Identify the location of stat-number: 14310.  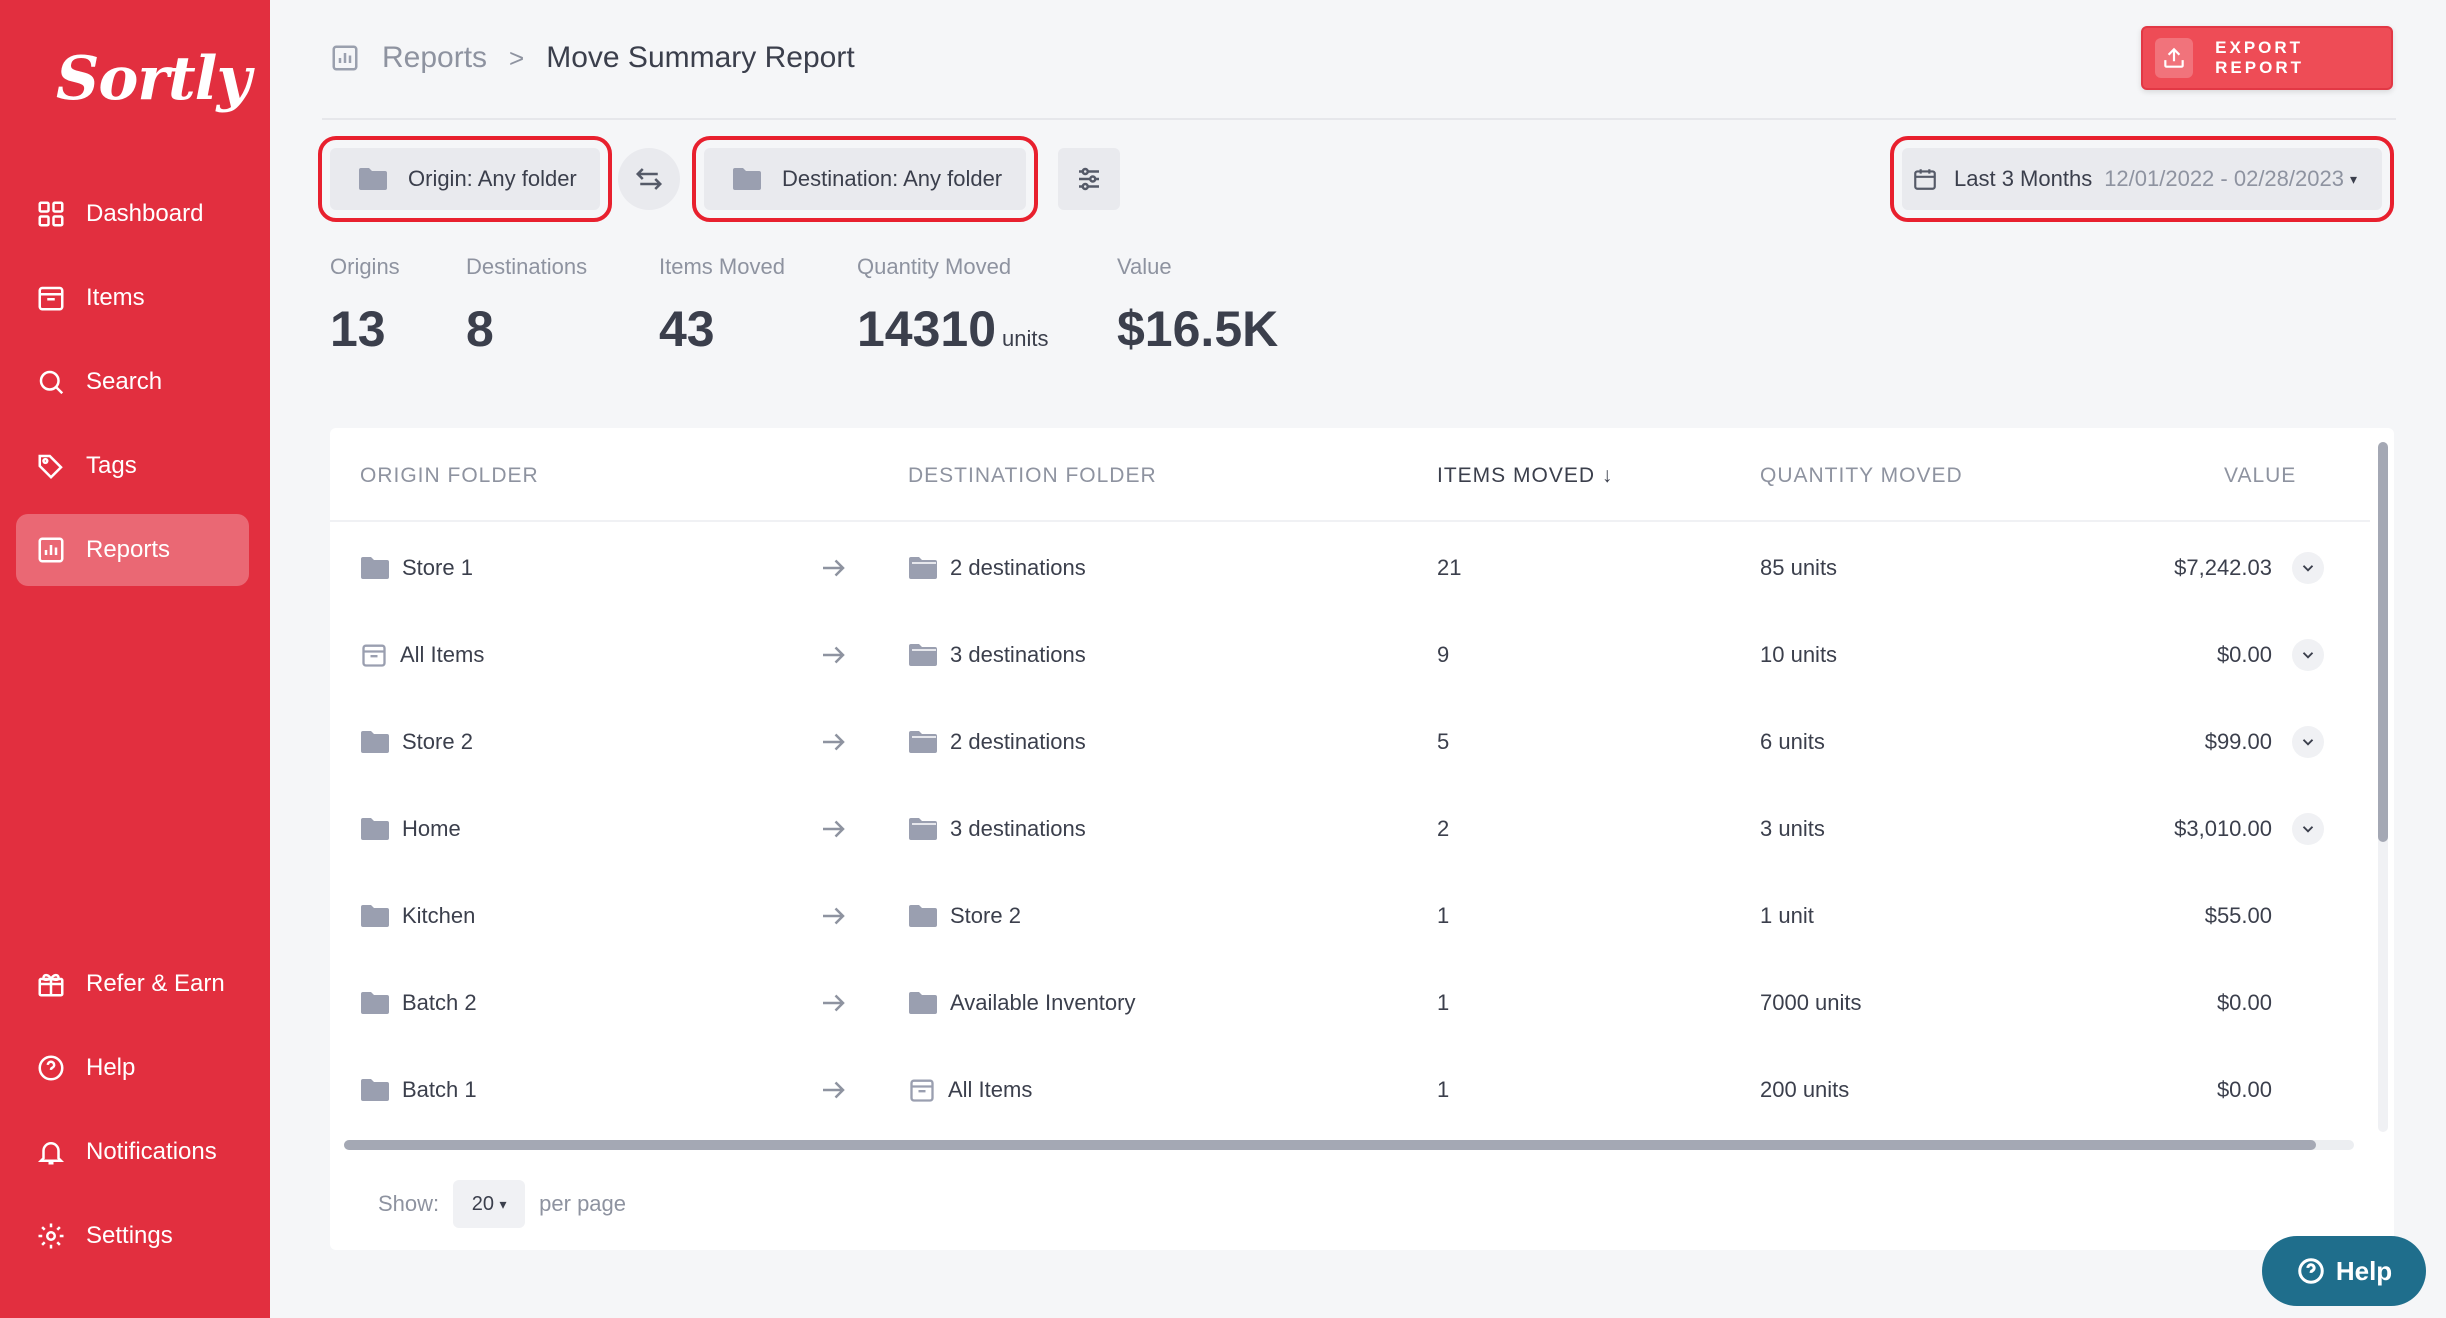
(927, 329).